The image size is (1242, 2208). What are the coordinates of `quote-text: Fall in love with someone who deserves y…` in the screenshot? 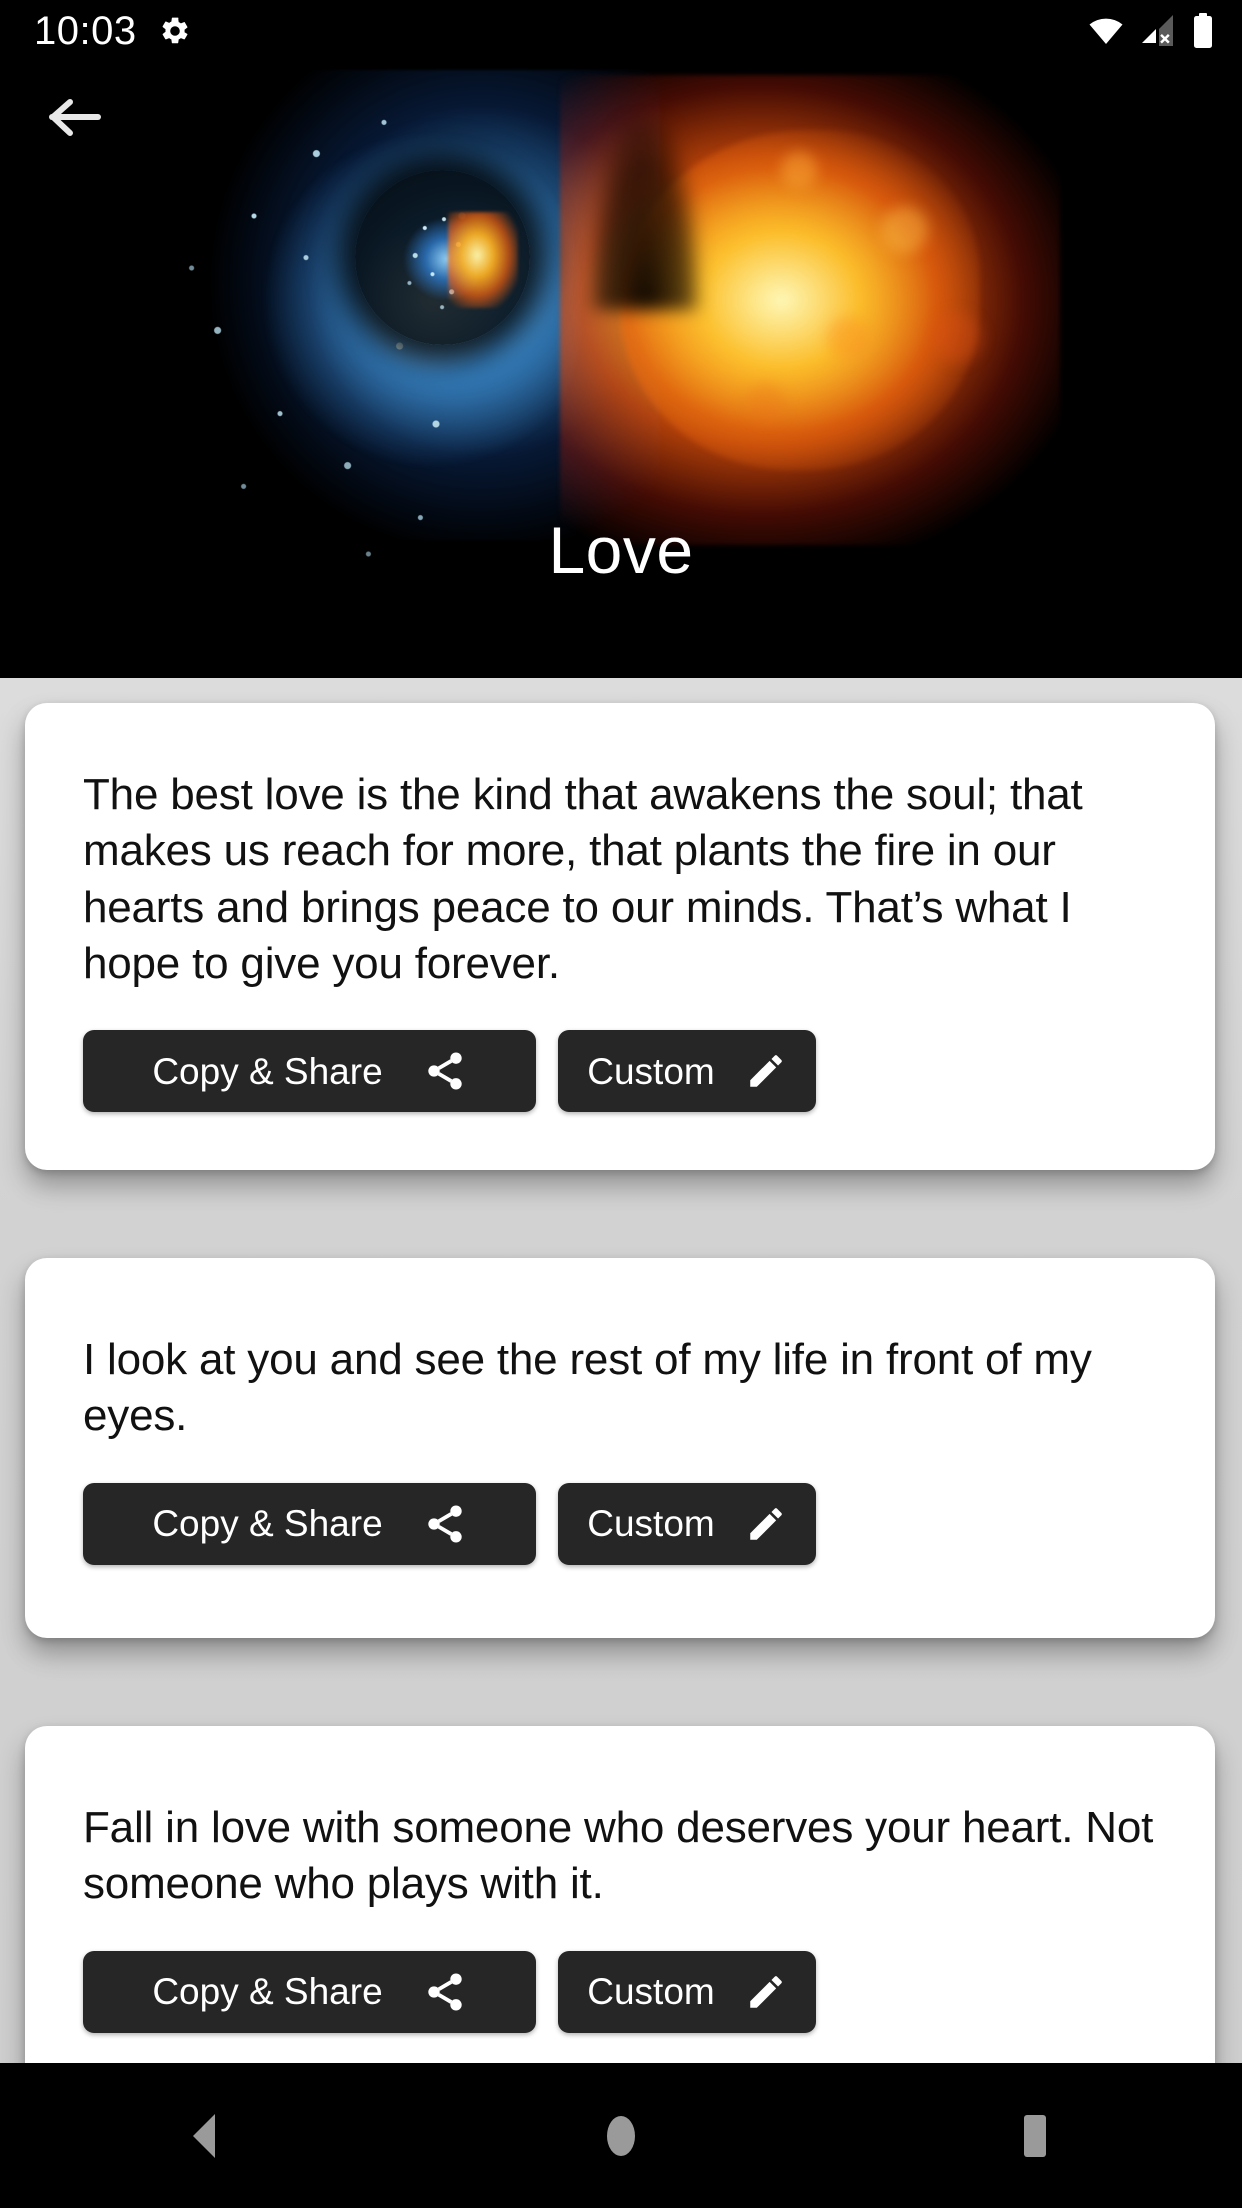 It's located at (618, 1856).